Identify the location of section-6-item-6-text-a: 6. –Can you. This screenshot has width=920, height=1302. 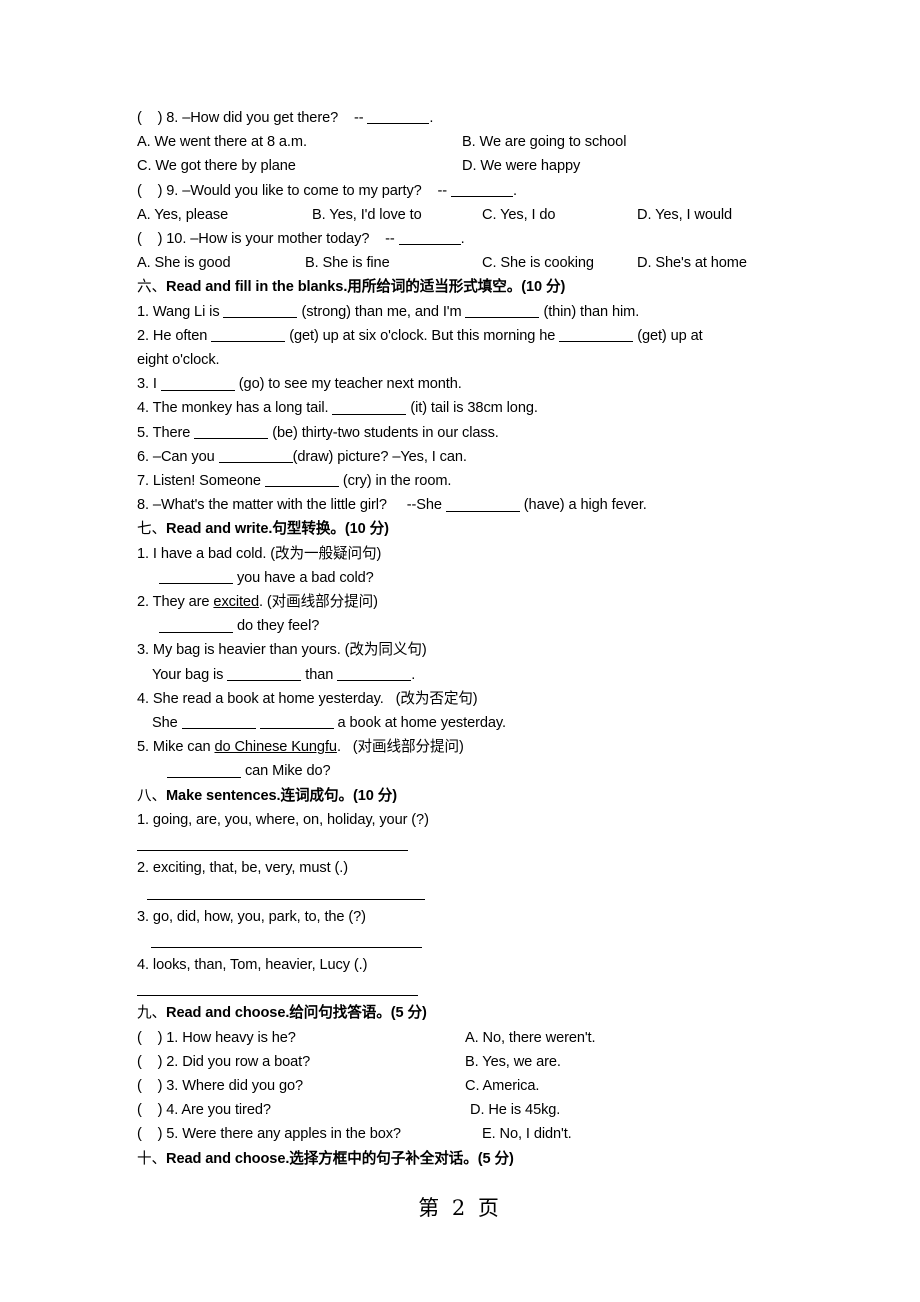
(178, 456).